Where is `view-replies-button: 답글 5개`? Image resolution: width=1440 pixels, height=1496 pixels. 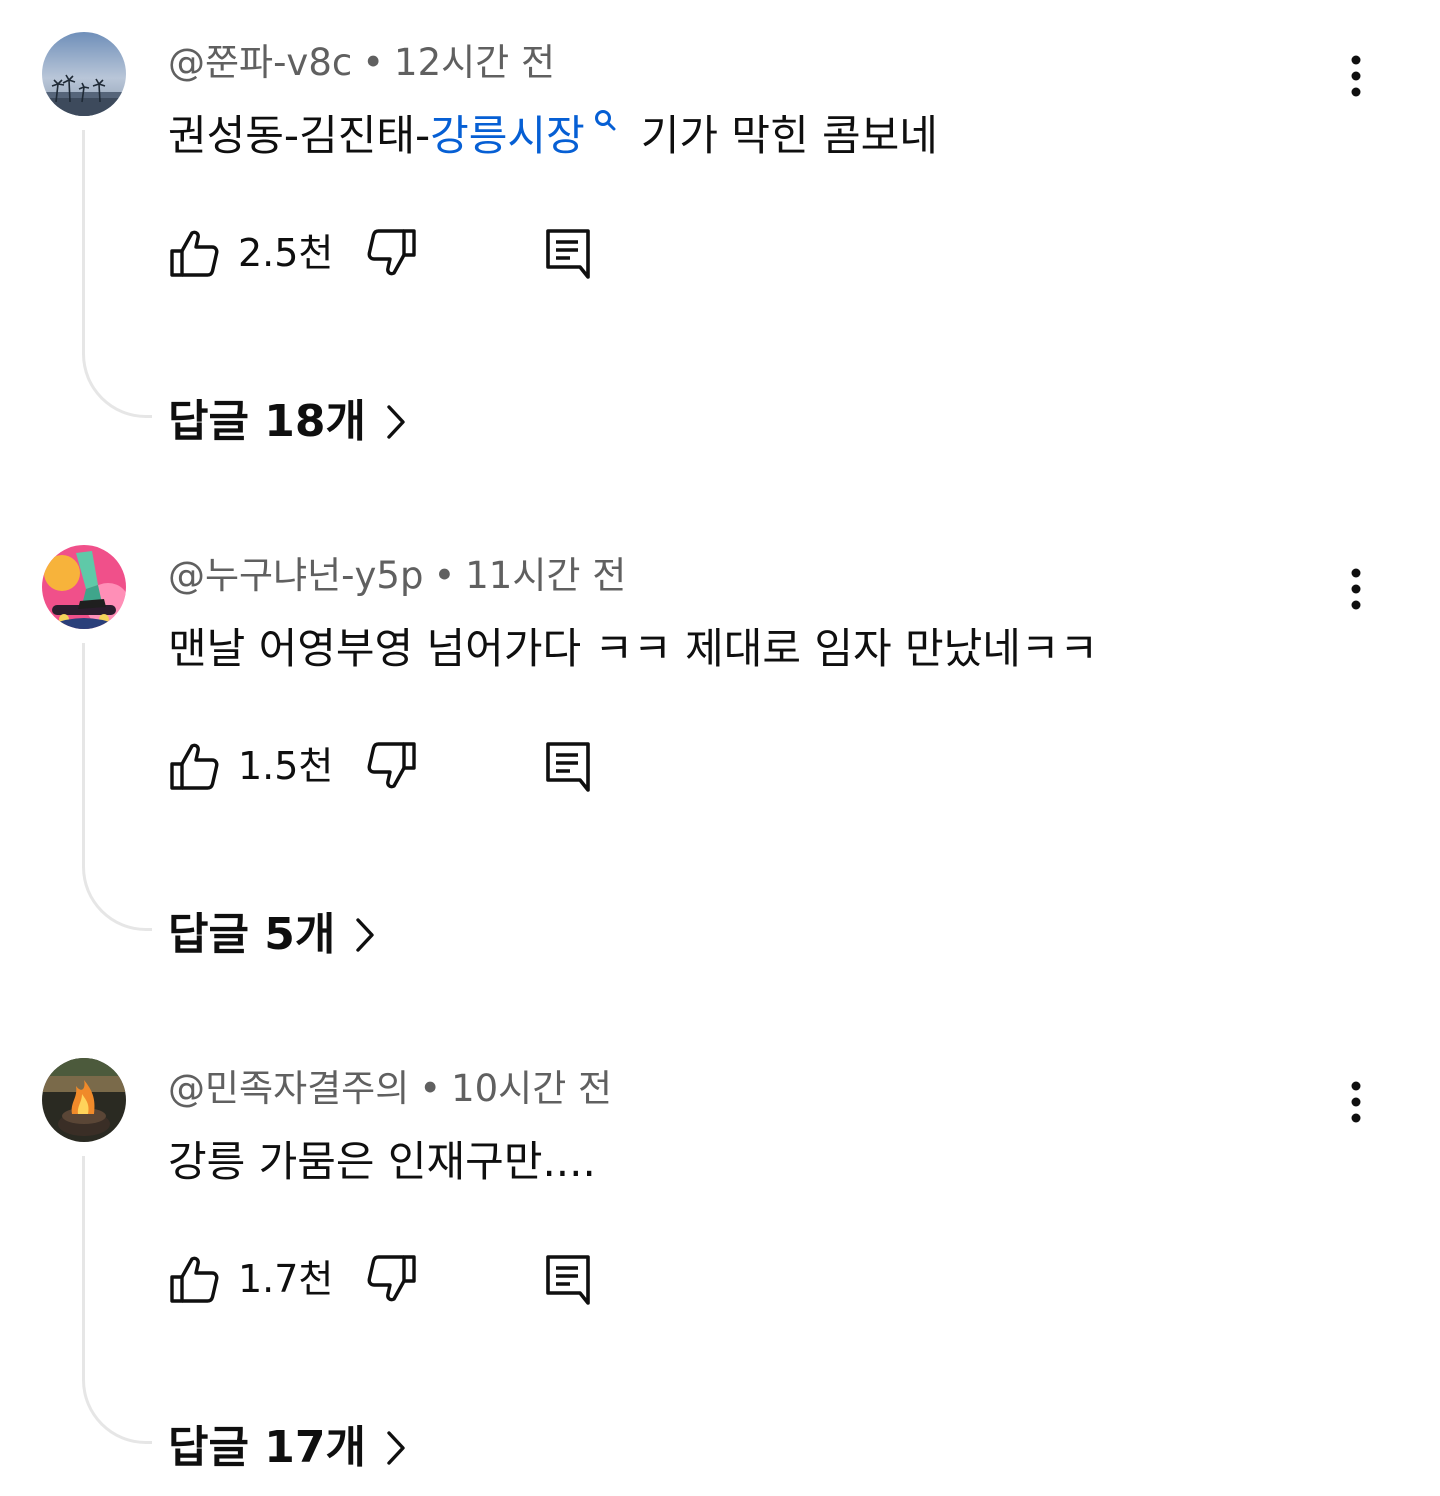
view-replies-button: 답글 5개 is located at coordinates (272, 935).